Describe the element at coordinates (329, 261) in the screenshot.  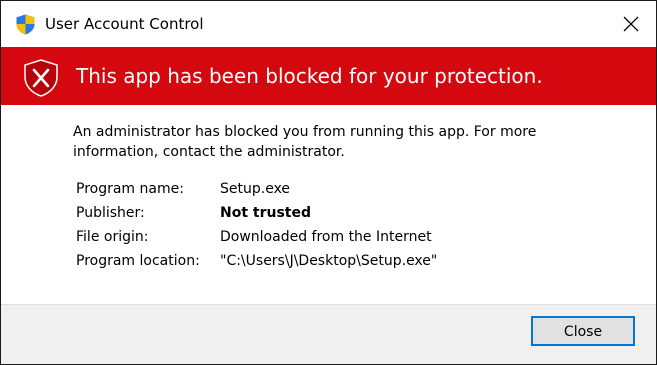
I see `program-location-value: "C:\Users\J\Desktop\Setup.exe"` at that location.